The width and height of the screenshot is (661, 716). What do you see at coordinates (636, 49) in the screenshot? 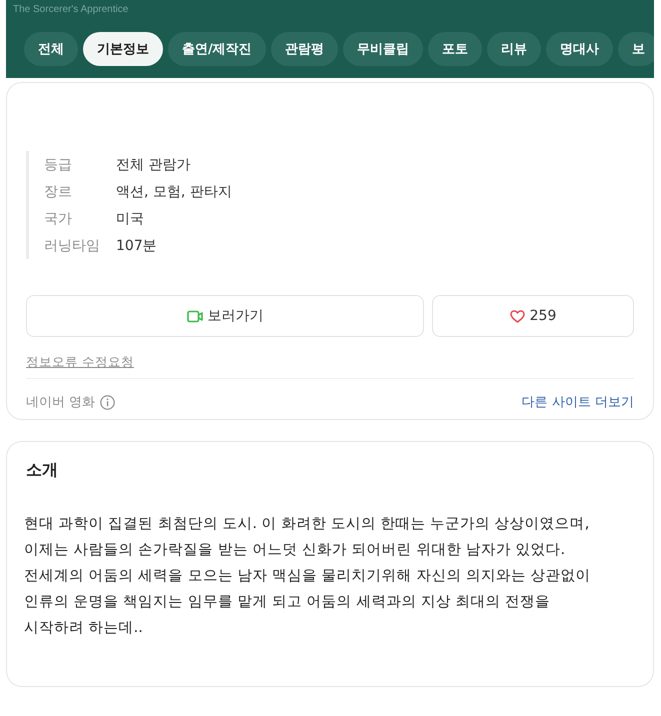
I see `nav-tab: 보` at bounding box center [636, 49].